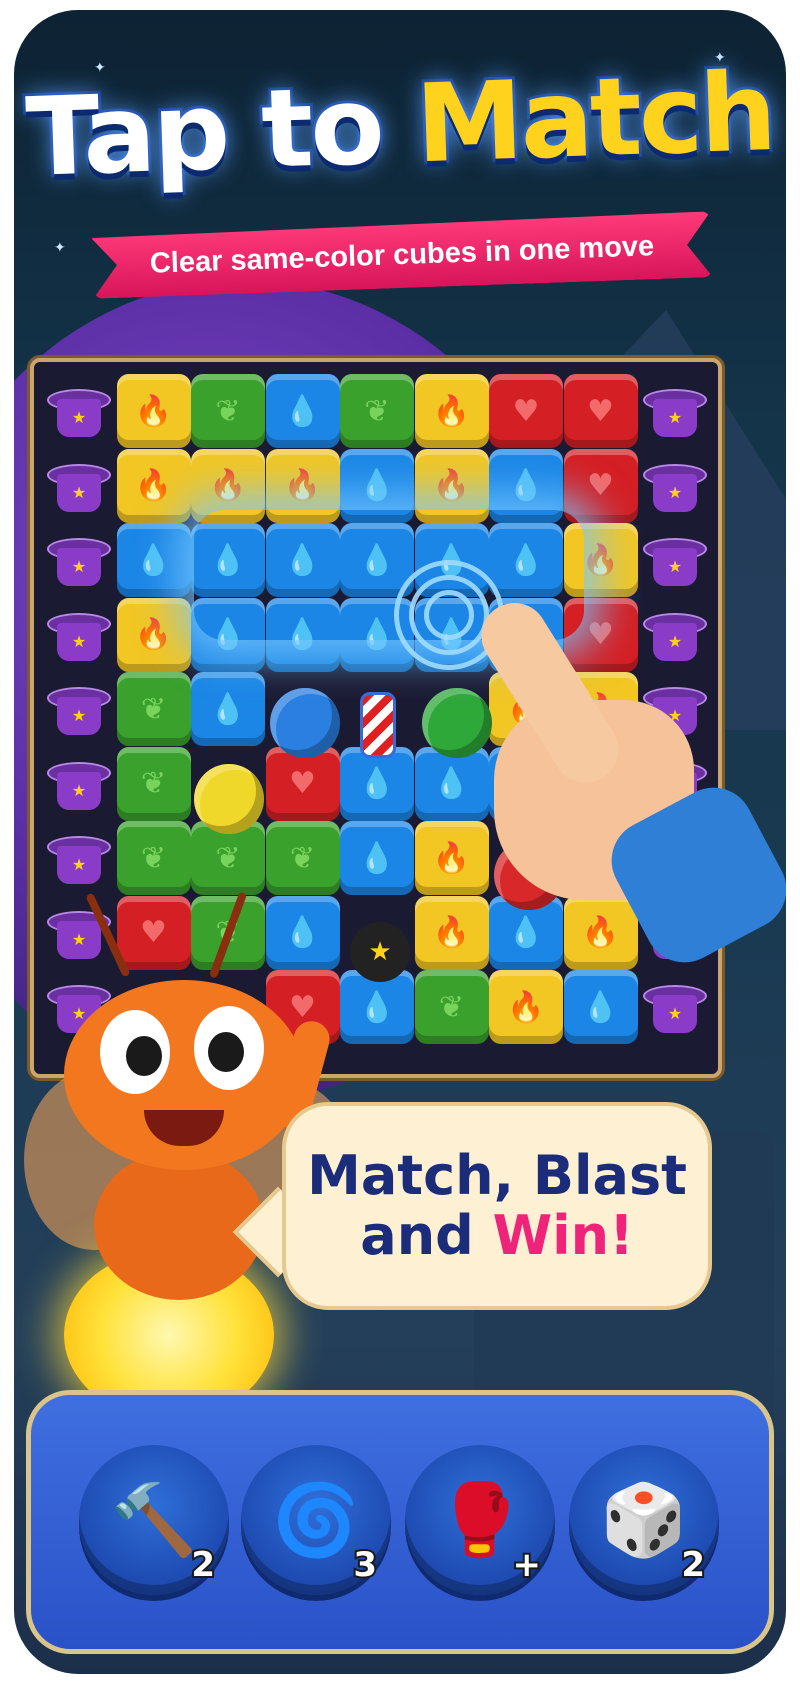 This screenshot has height=1684, width=800. What do you see at coordinates (480, 1520) in the screenshot?
I see `boxing-glove-booster-button: 🥊 +` at bounding box center [480, 1520].